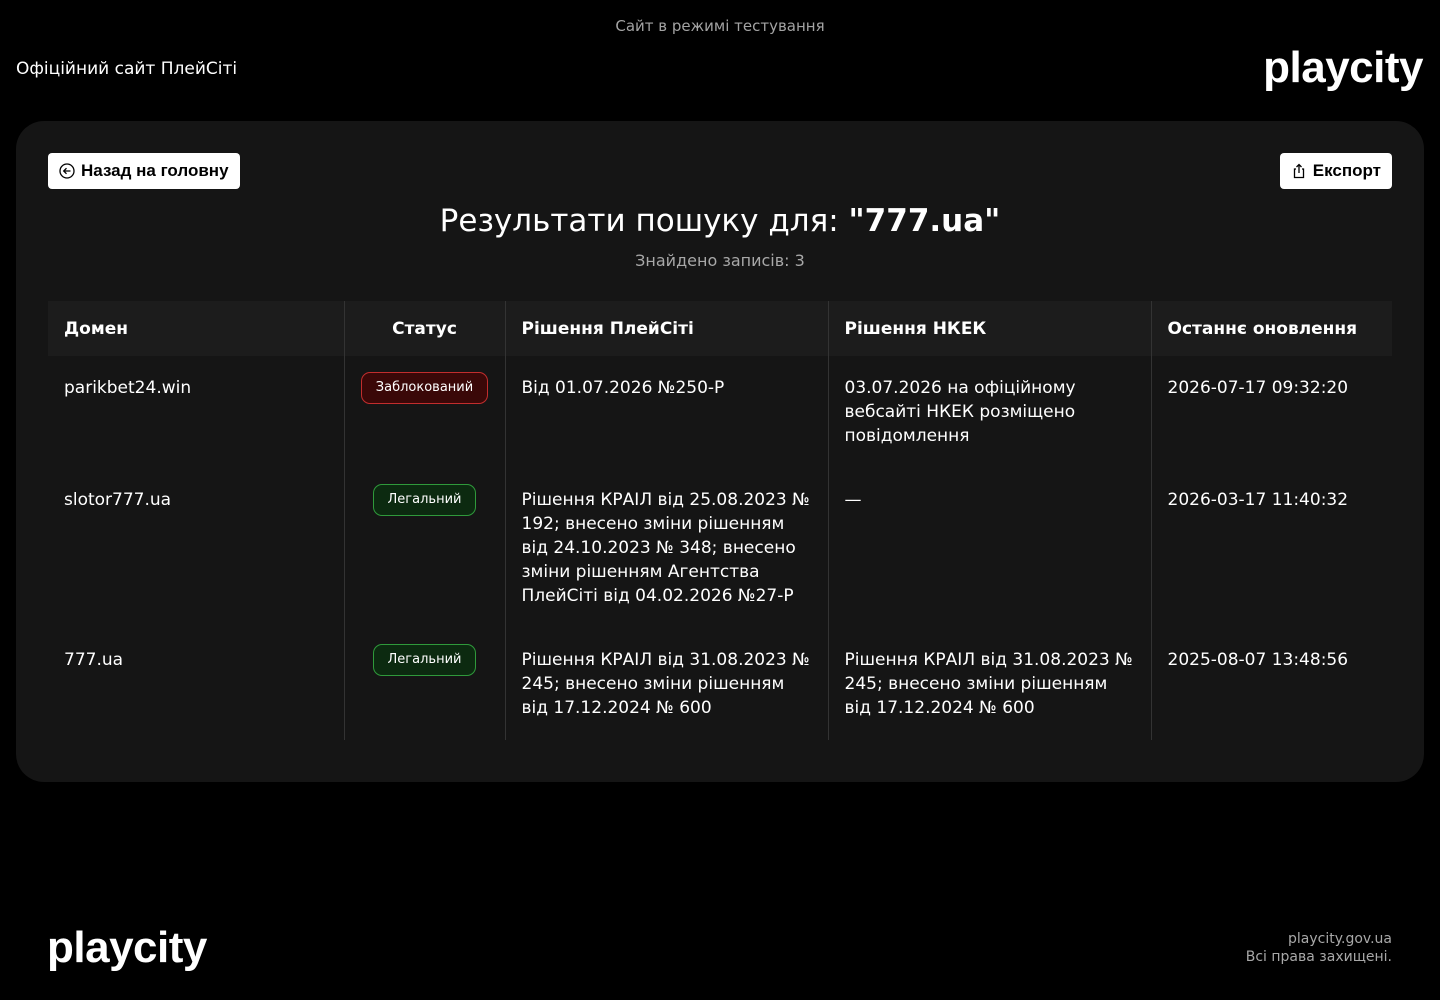  What do you see at coordinates (424, 388) in the screenshot?
I see `status-badge-blocked: Заблокований` at bounding box center [424, 388].